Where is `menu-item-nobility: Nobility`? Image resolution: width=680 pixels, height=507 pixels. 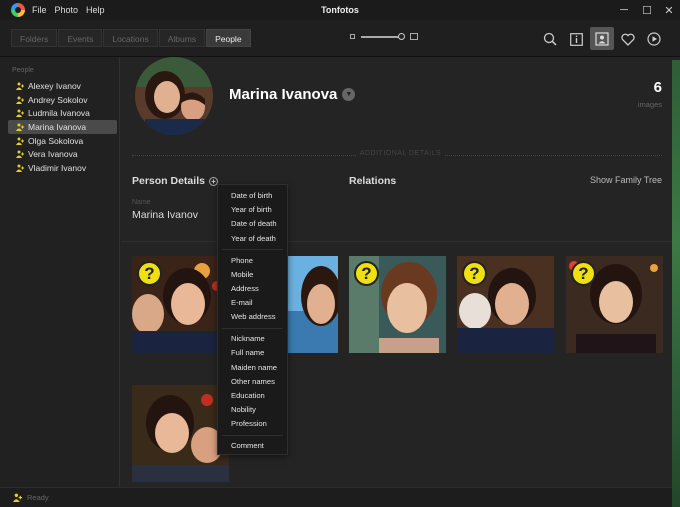
menu-item-nobility: Nobility is located at coordinates (252, 410).